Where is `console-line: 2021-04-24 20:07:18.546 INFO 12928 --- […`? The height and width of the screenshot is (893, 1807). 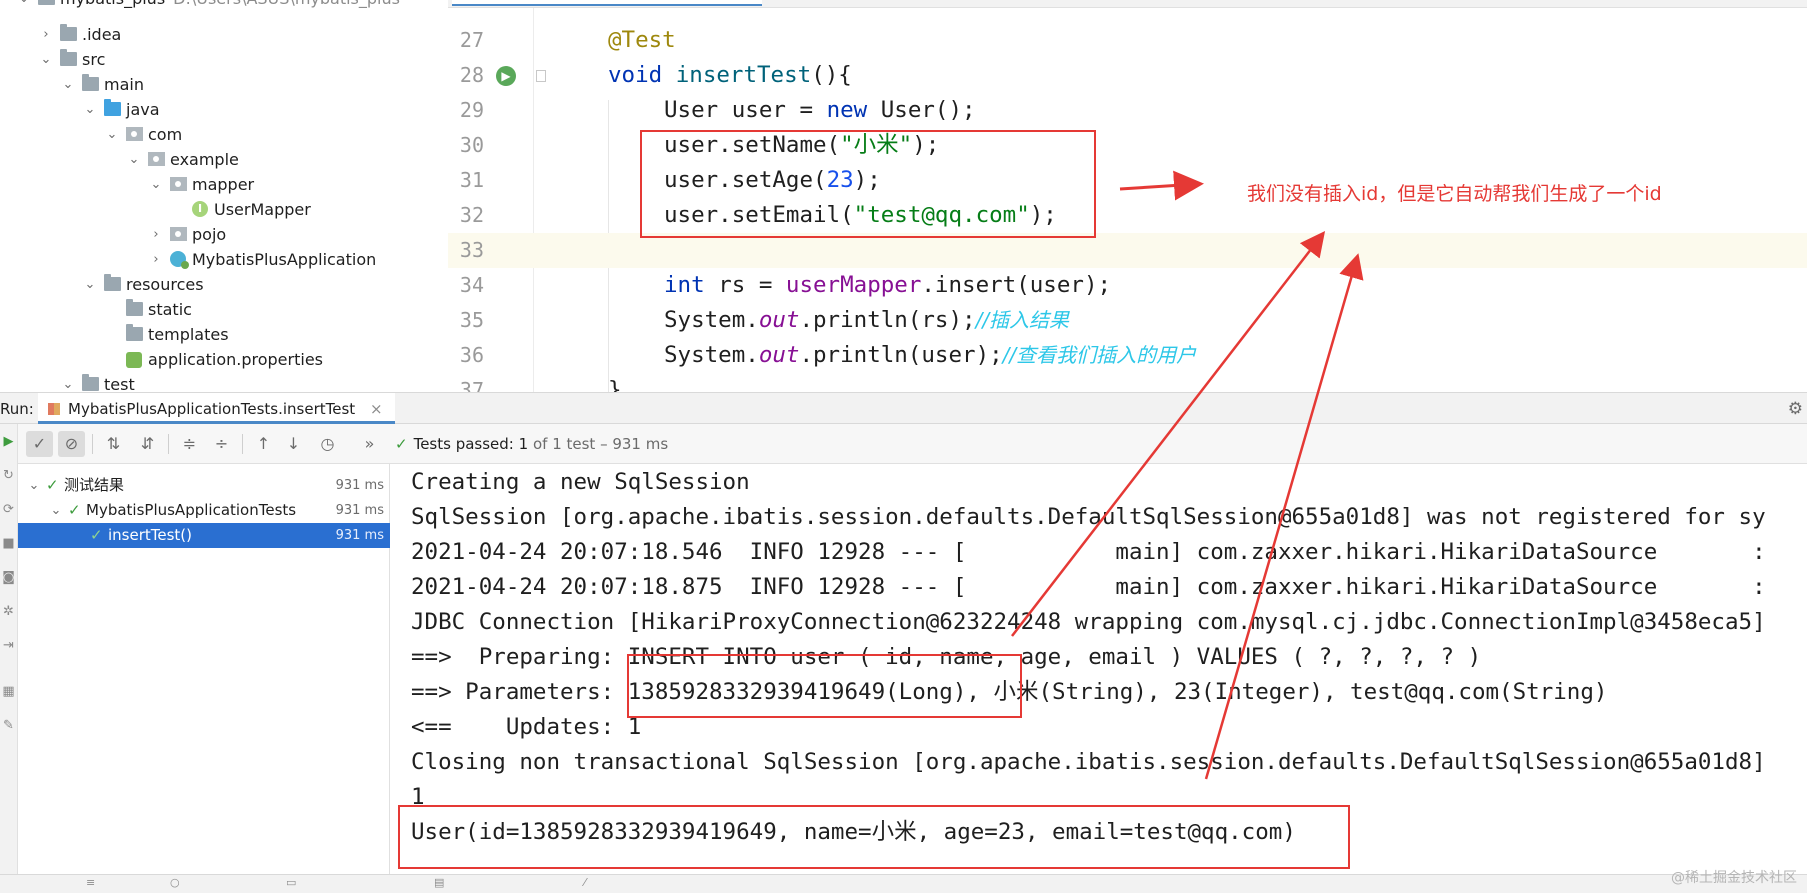 console-line: 2021-04-24 20:07:18.546 INFO 12928 --- [… is located at coordinates (1088, 552).